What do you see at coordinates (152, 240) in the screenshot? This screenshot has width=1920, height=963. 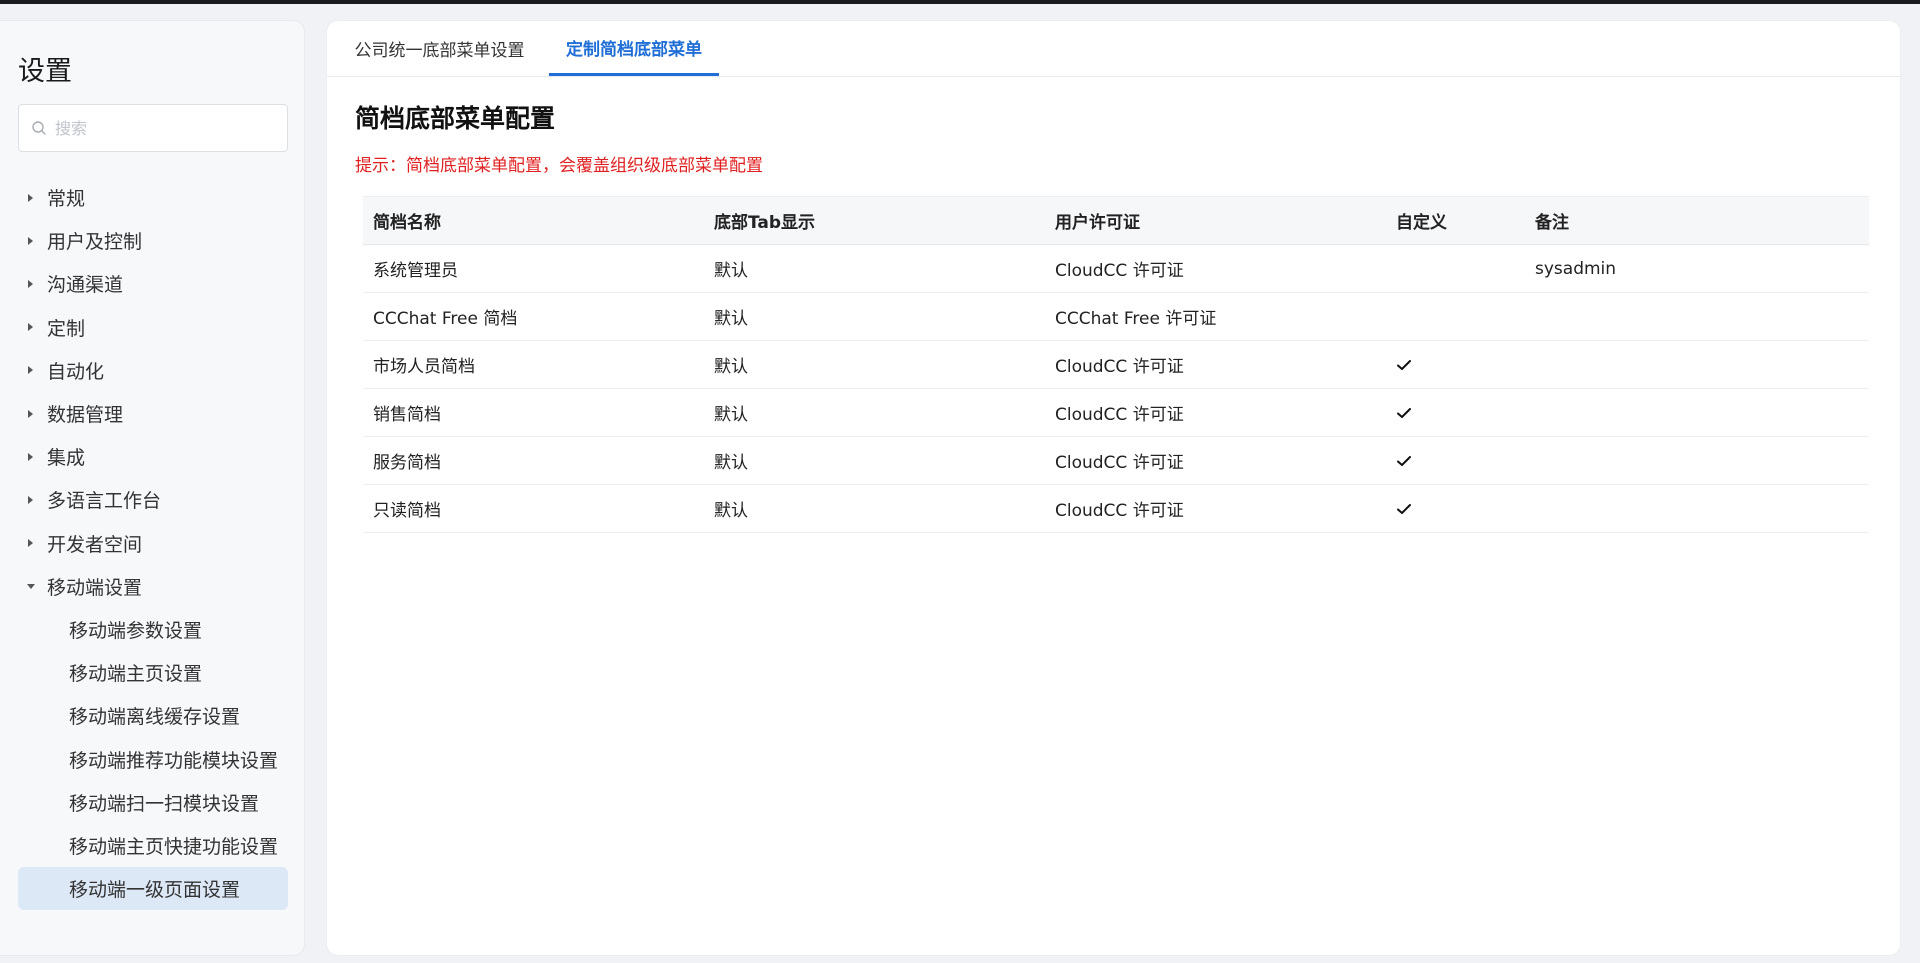 I see `sidebar-item-users-control: 用户及控制` at bounding box center [152, 240].